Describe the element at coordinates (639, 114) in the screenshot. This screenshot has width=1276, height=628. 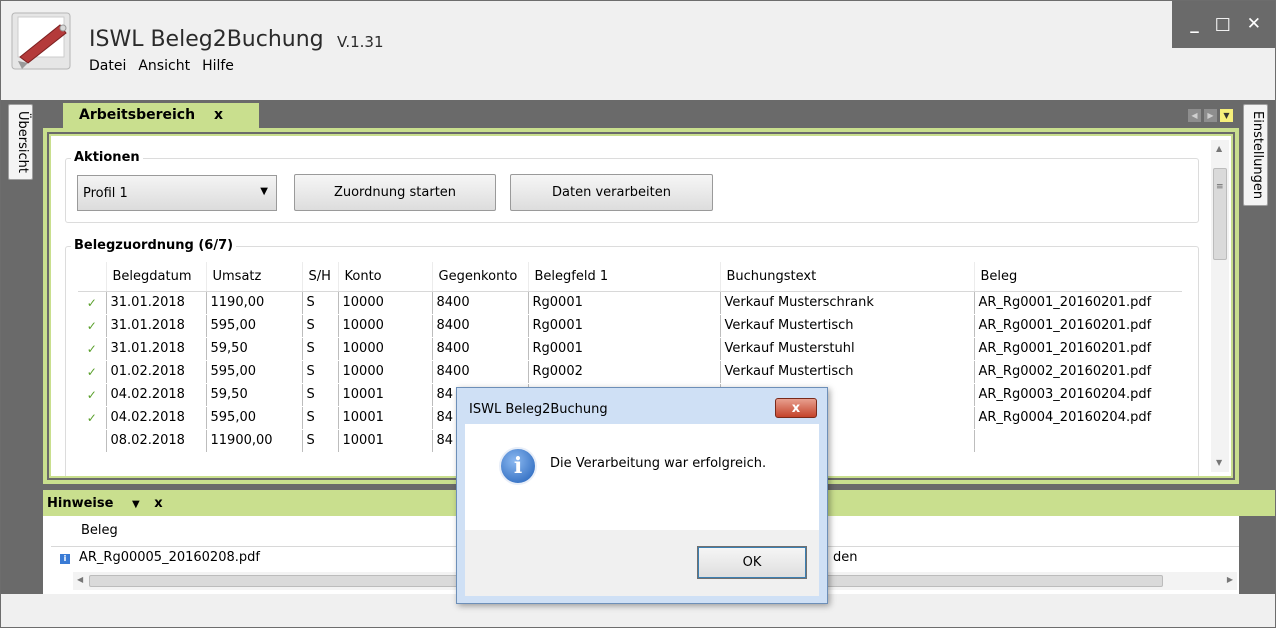
I see `document-tab-strip: Arbeitsbereich x ◀ ▶ ▼` at that location.